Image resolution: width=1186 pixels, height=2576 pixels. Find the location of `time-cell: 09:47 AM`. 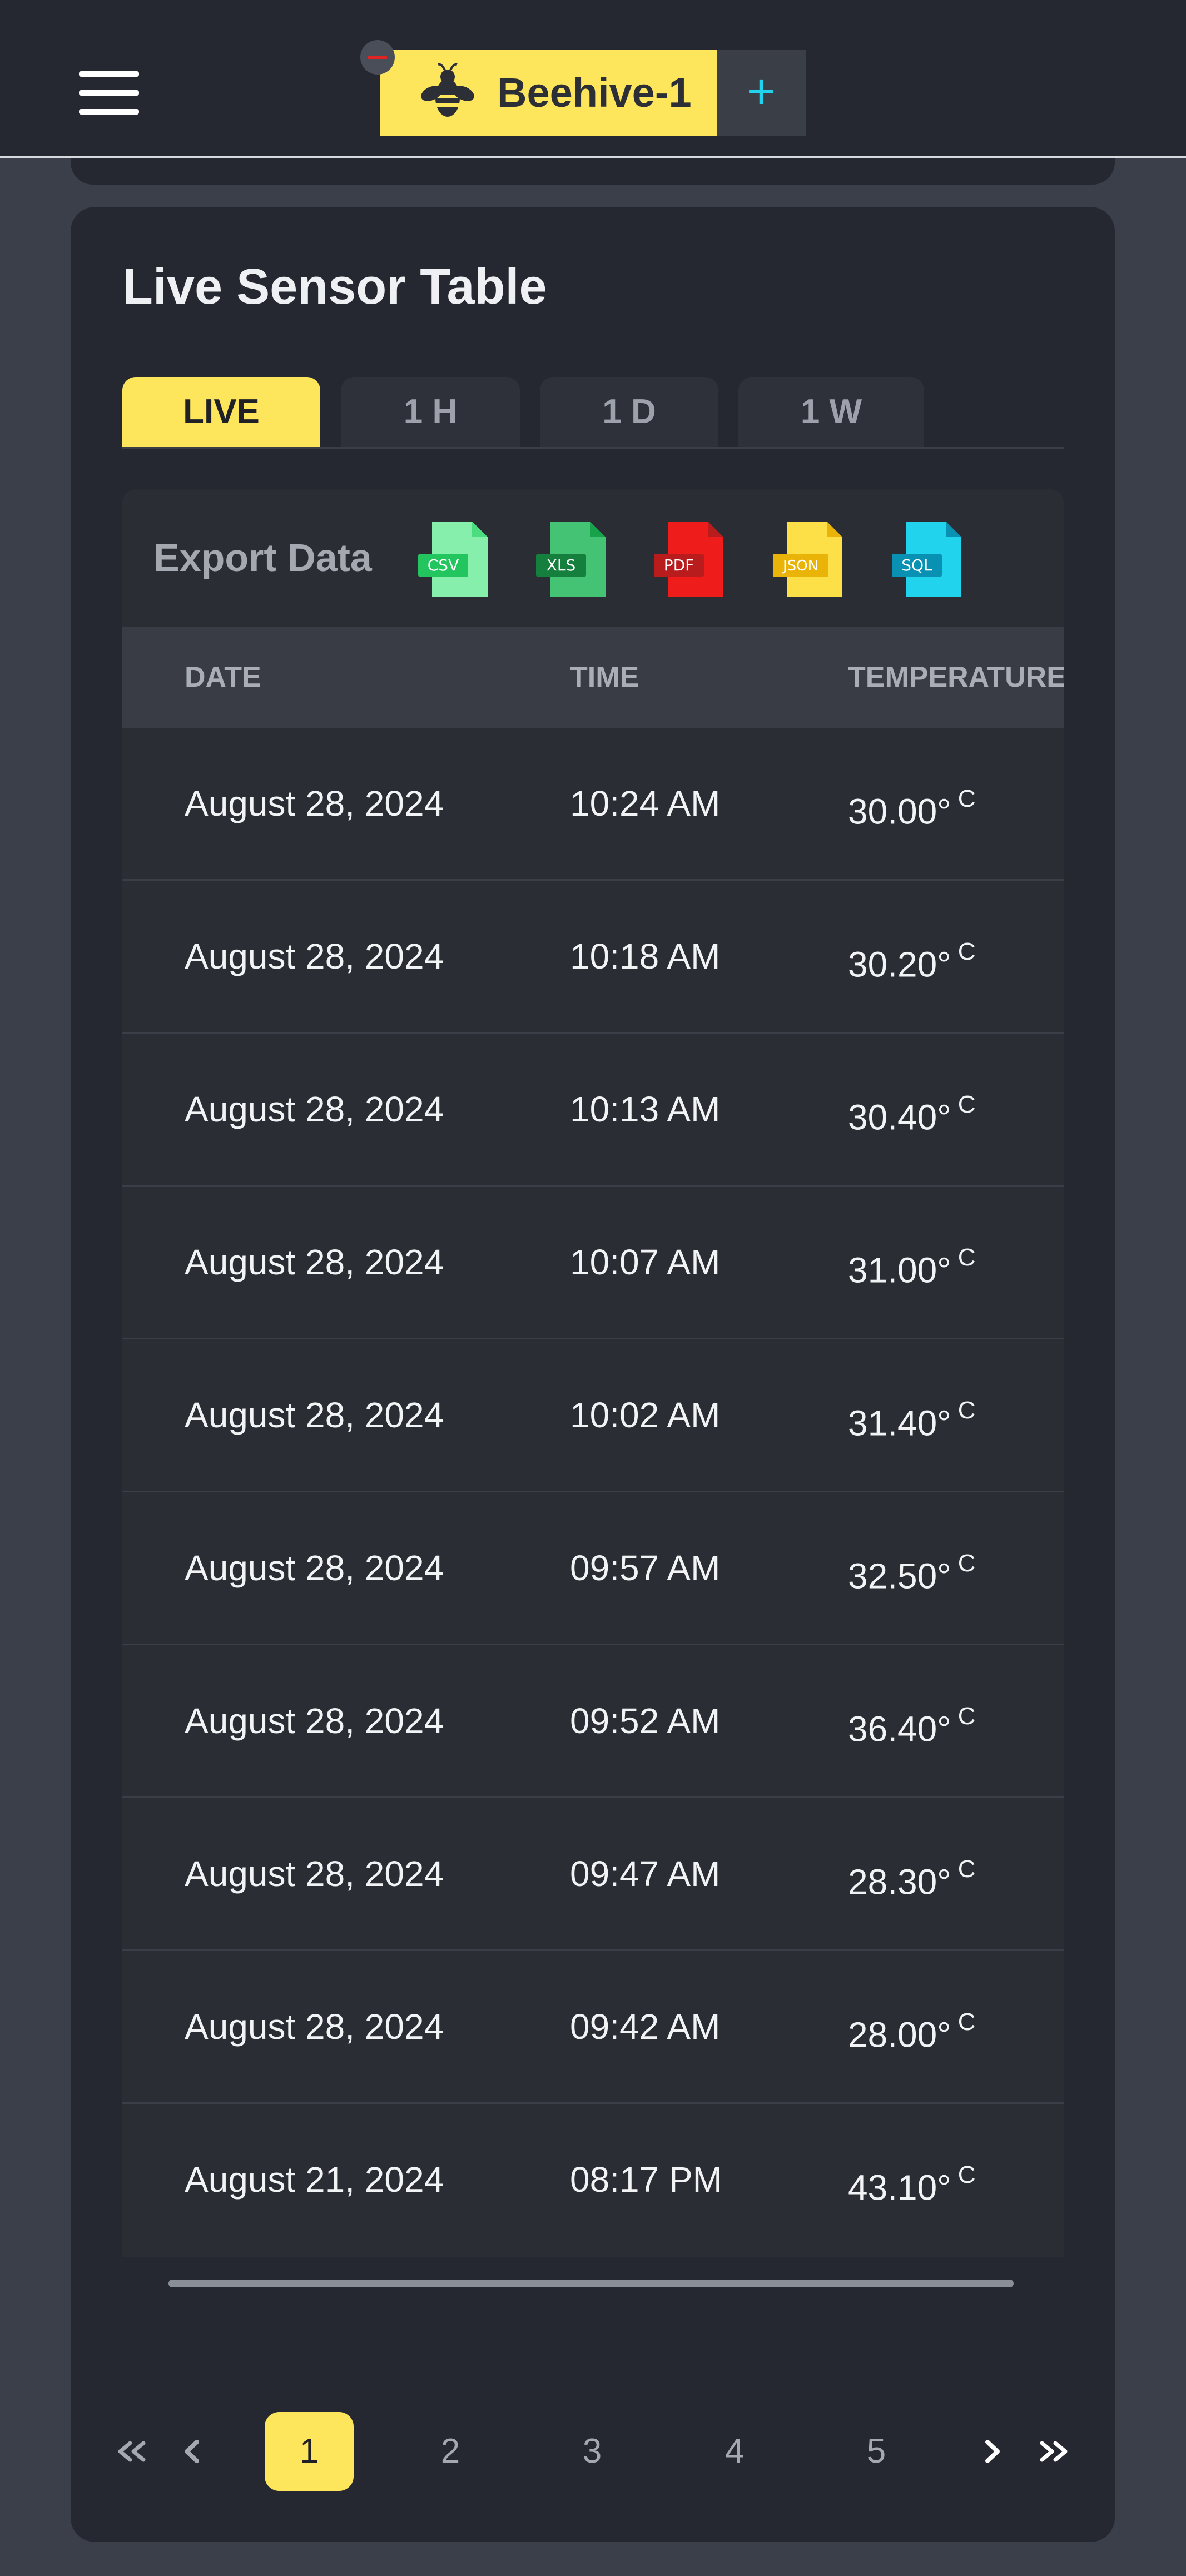

time-cell: 09:47 AM is located at coordinates (646, 1874).